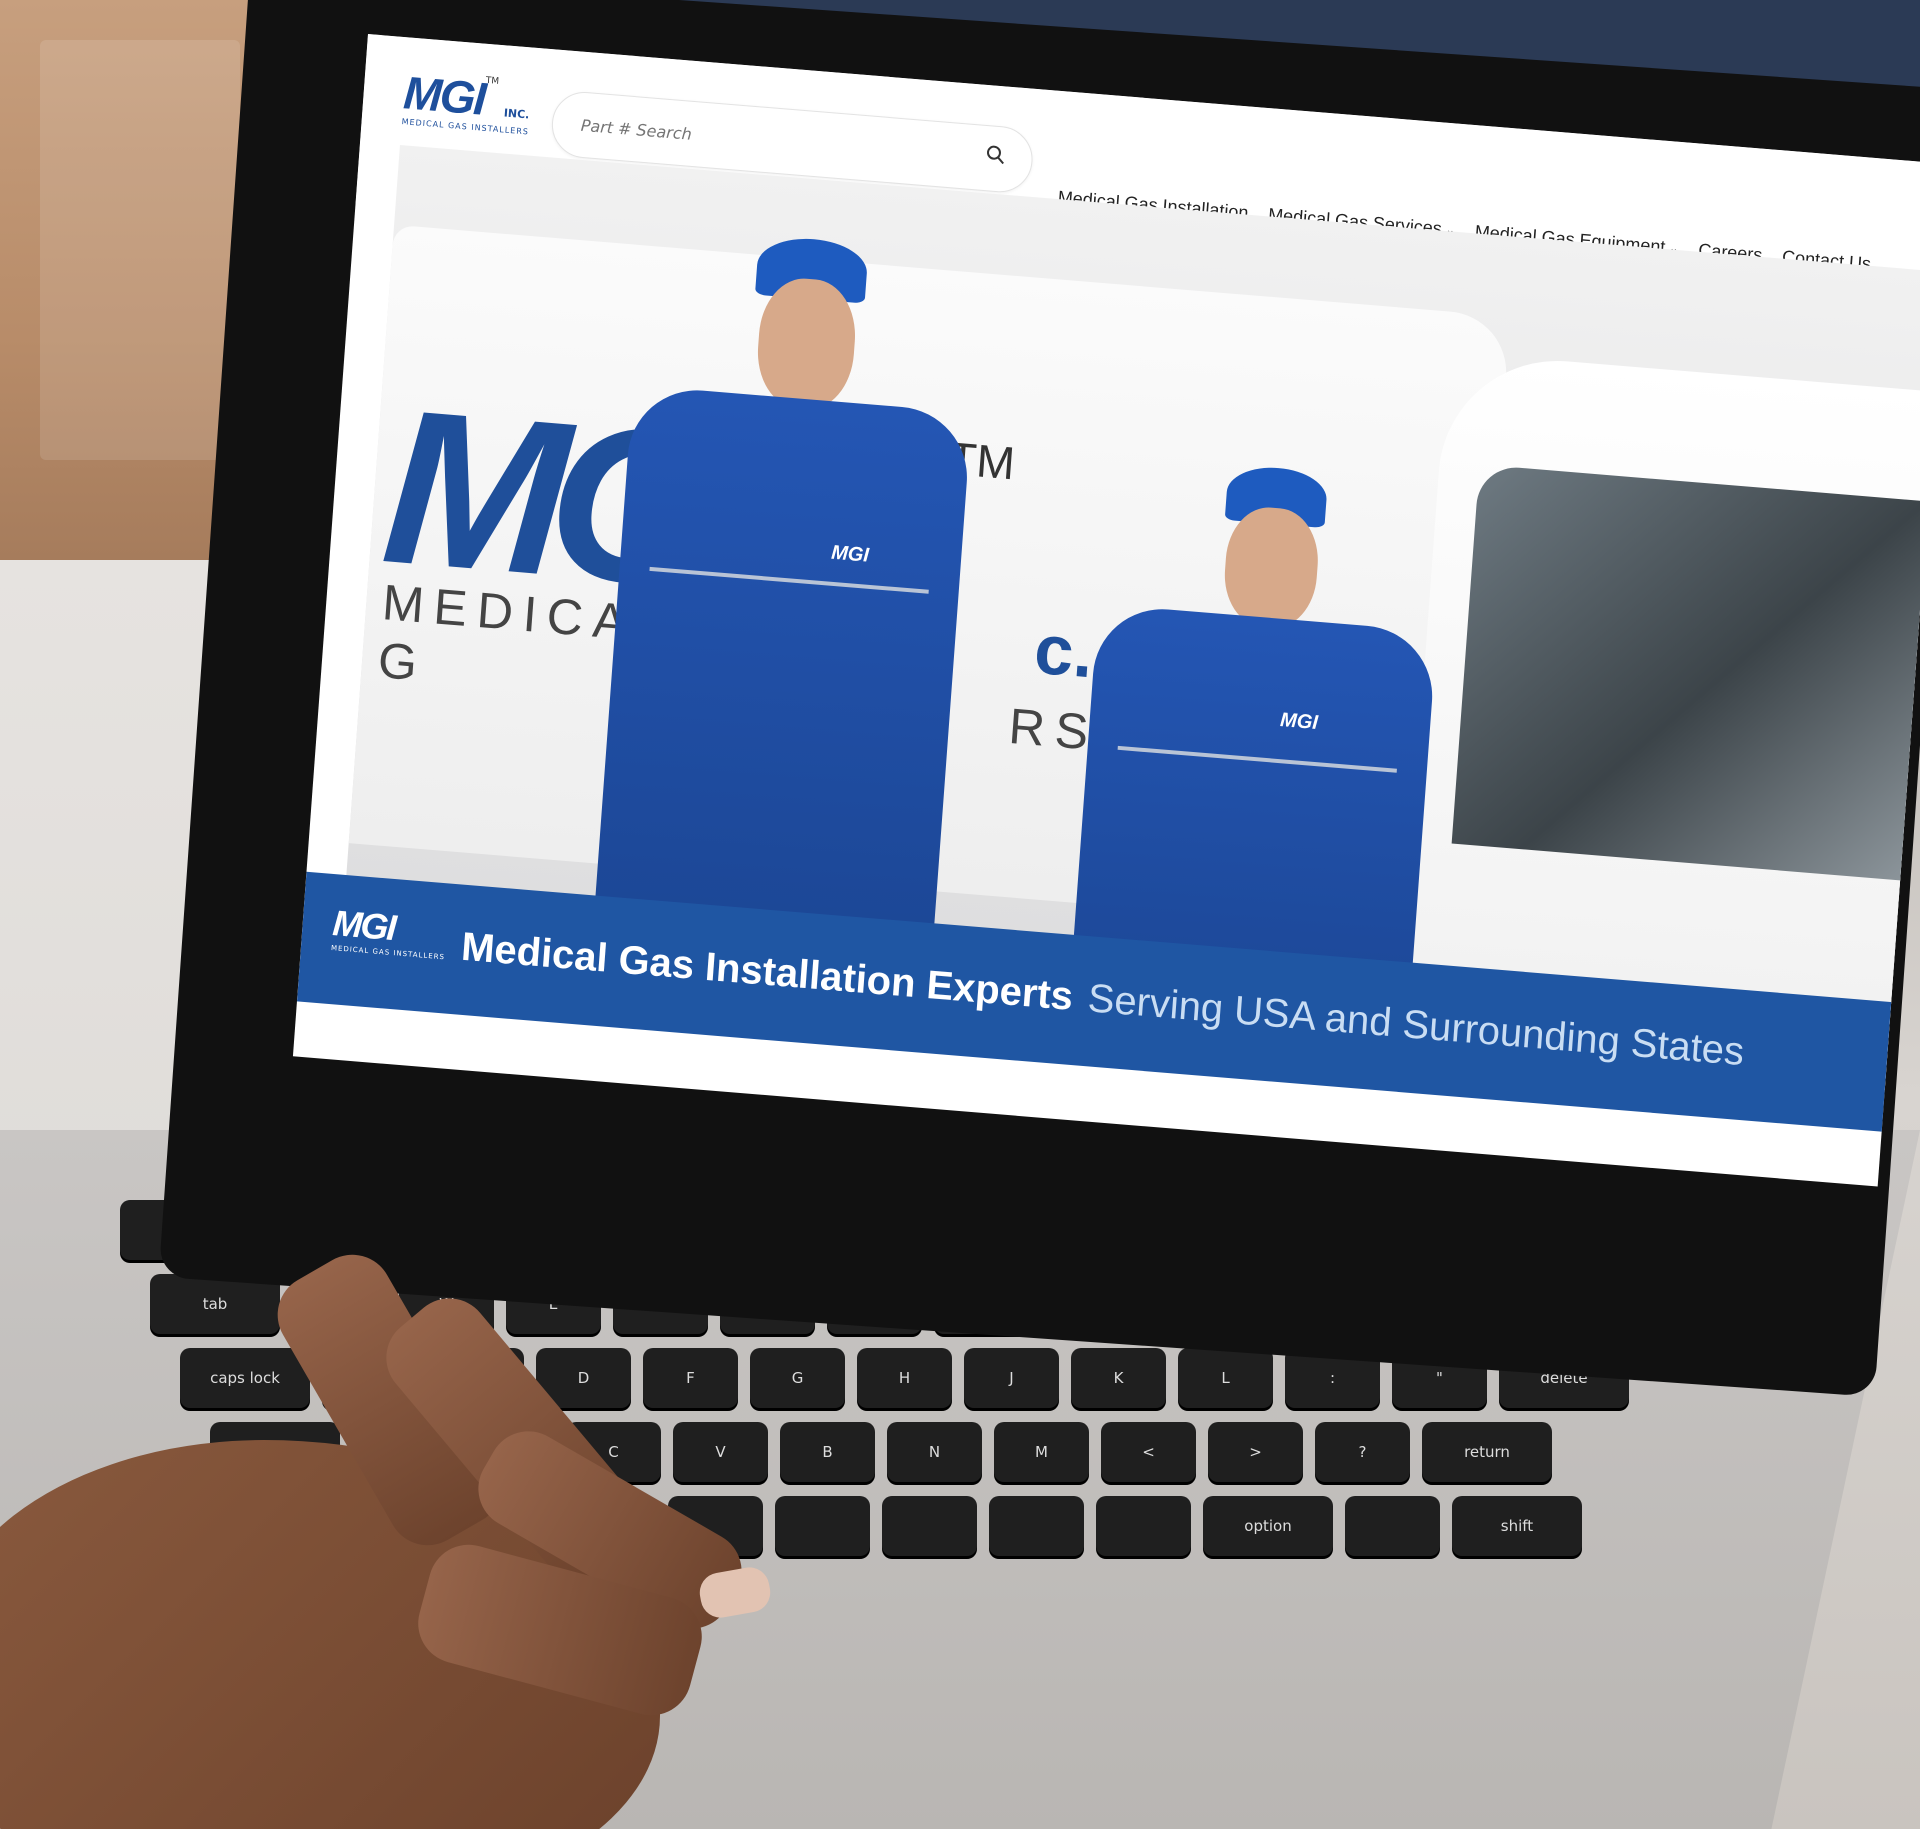  I want to click on typing-hand, so click(420, 1534).